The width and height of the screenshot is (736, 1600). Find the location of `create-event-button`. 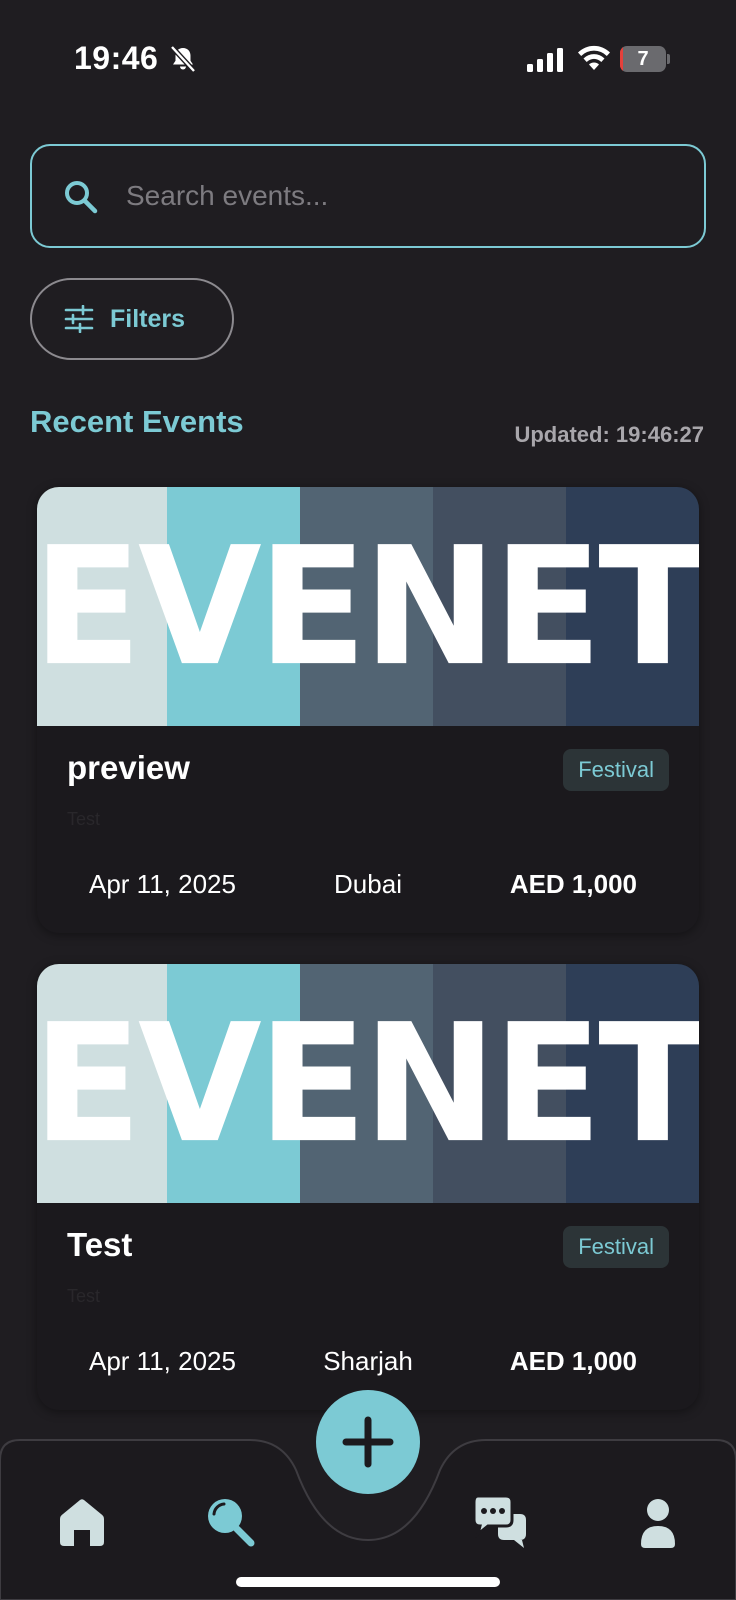

create-event-button is located at coordinates (368, 1442).